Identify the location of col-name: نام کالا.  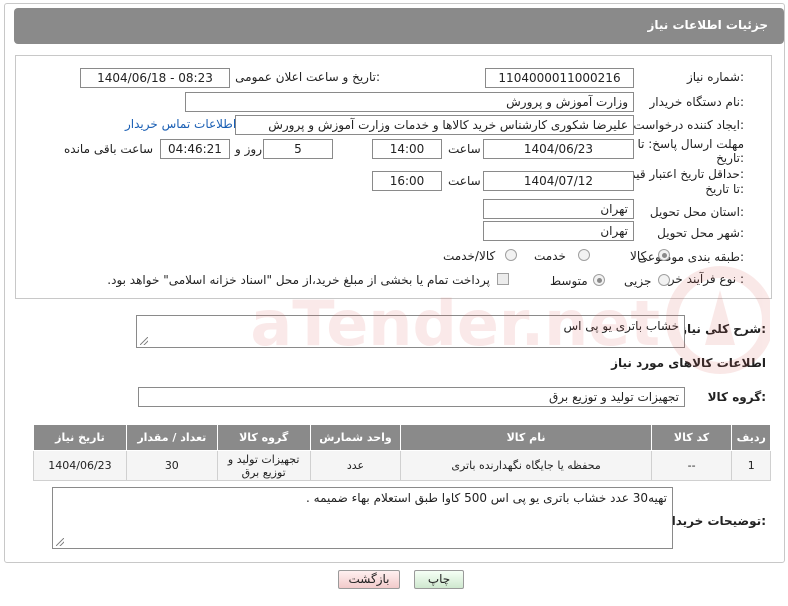
(526, 437).